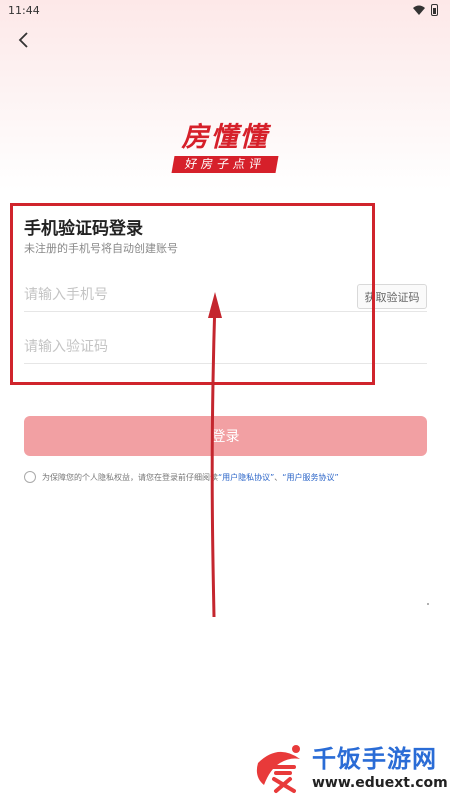  I want to click on chevron-left-icon, so click(23, 40).